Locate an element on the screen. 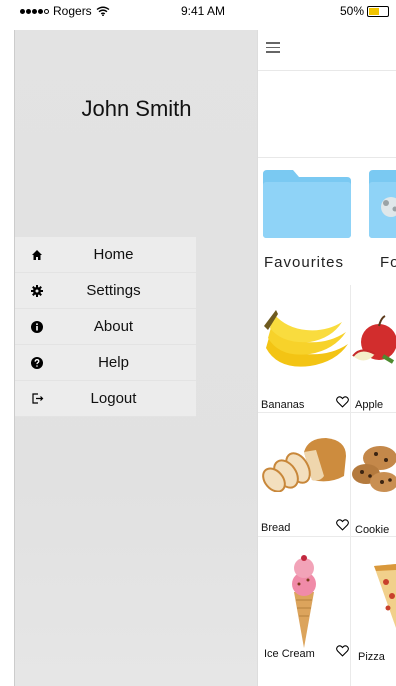  food-label-bread: Bread is located at coordinates (276, 528).